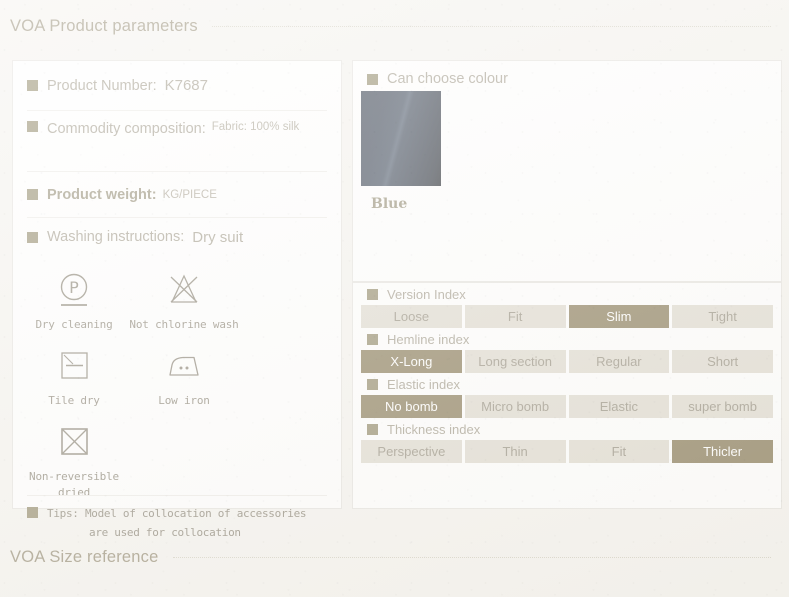  Describe the element at coordinates (126, 129) in the screenshot. I see `composition-label: Commodity composition:` at that location.